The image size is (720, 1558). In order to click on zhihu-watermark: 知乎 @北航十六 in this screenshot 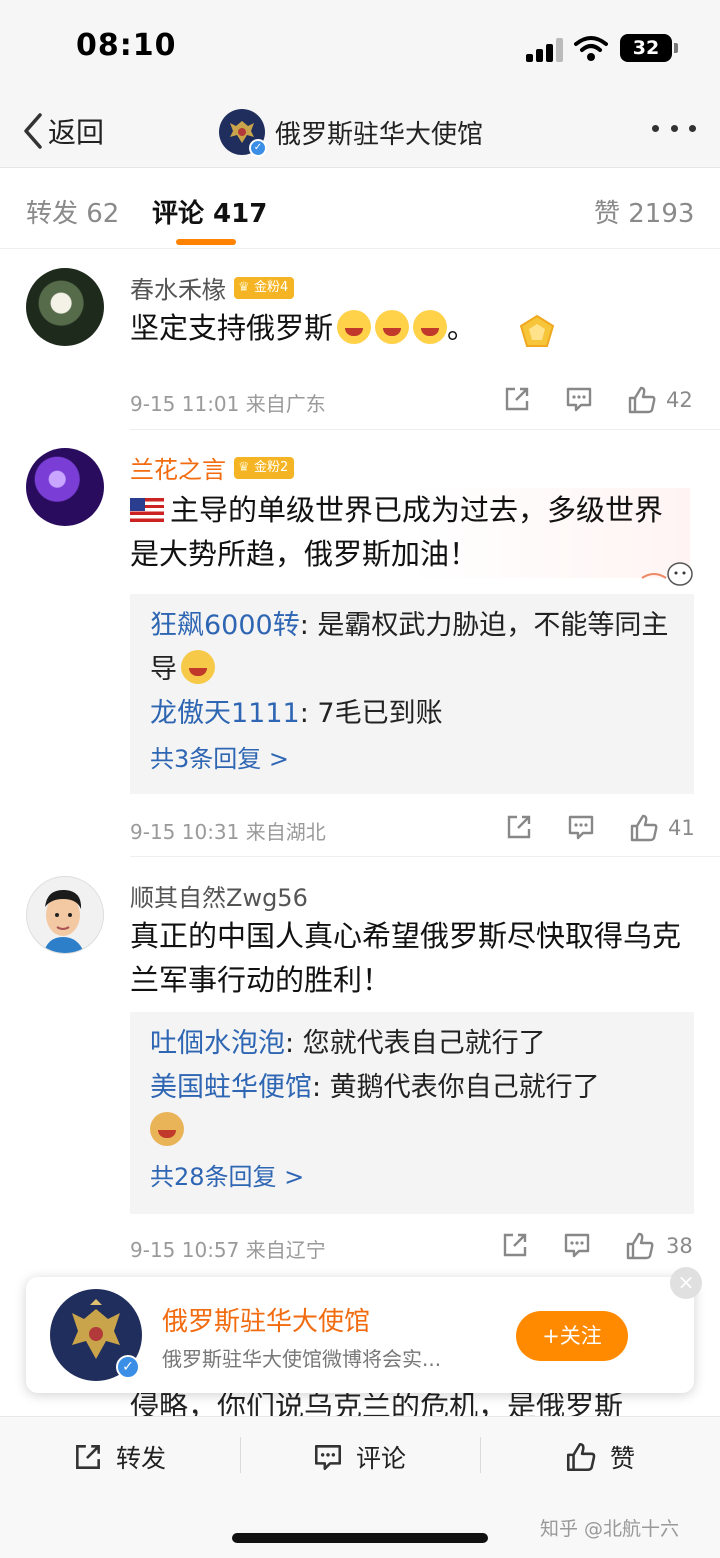, I will do `click(610, 1529)`.